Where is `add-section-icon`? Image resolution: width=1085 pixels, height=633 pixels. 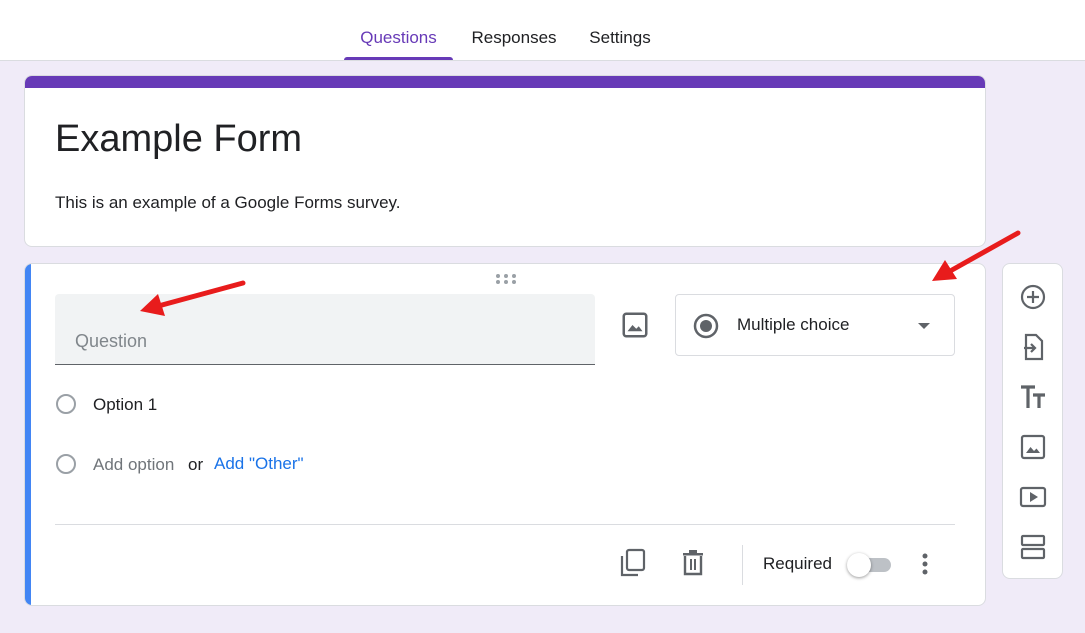
add-section-icon is located at coordinates (1033, 547).